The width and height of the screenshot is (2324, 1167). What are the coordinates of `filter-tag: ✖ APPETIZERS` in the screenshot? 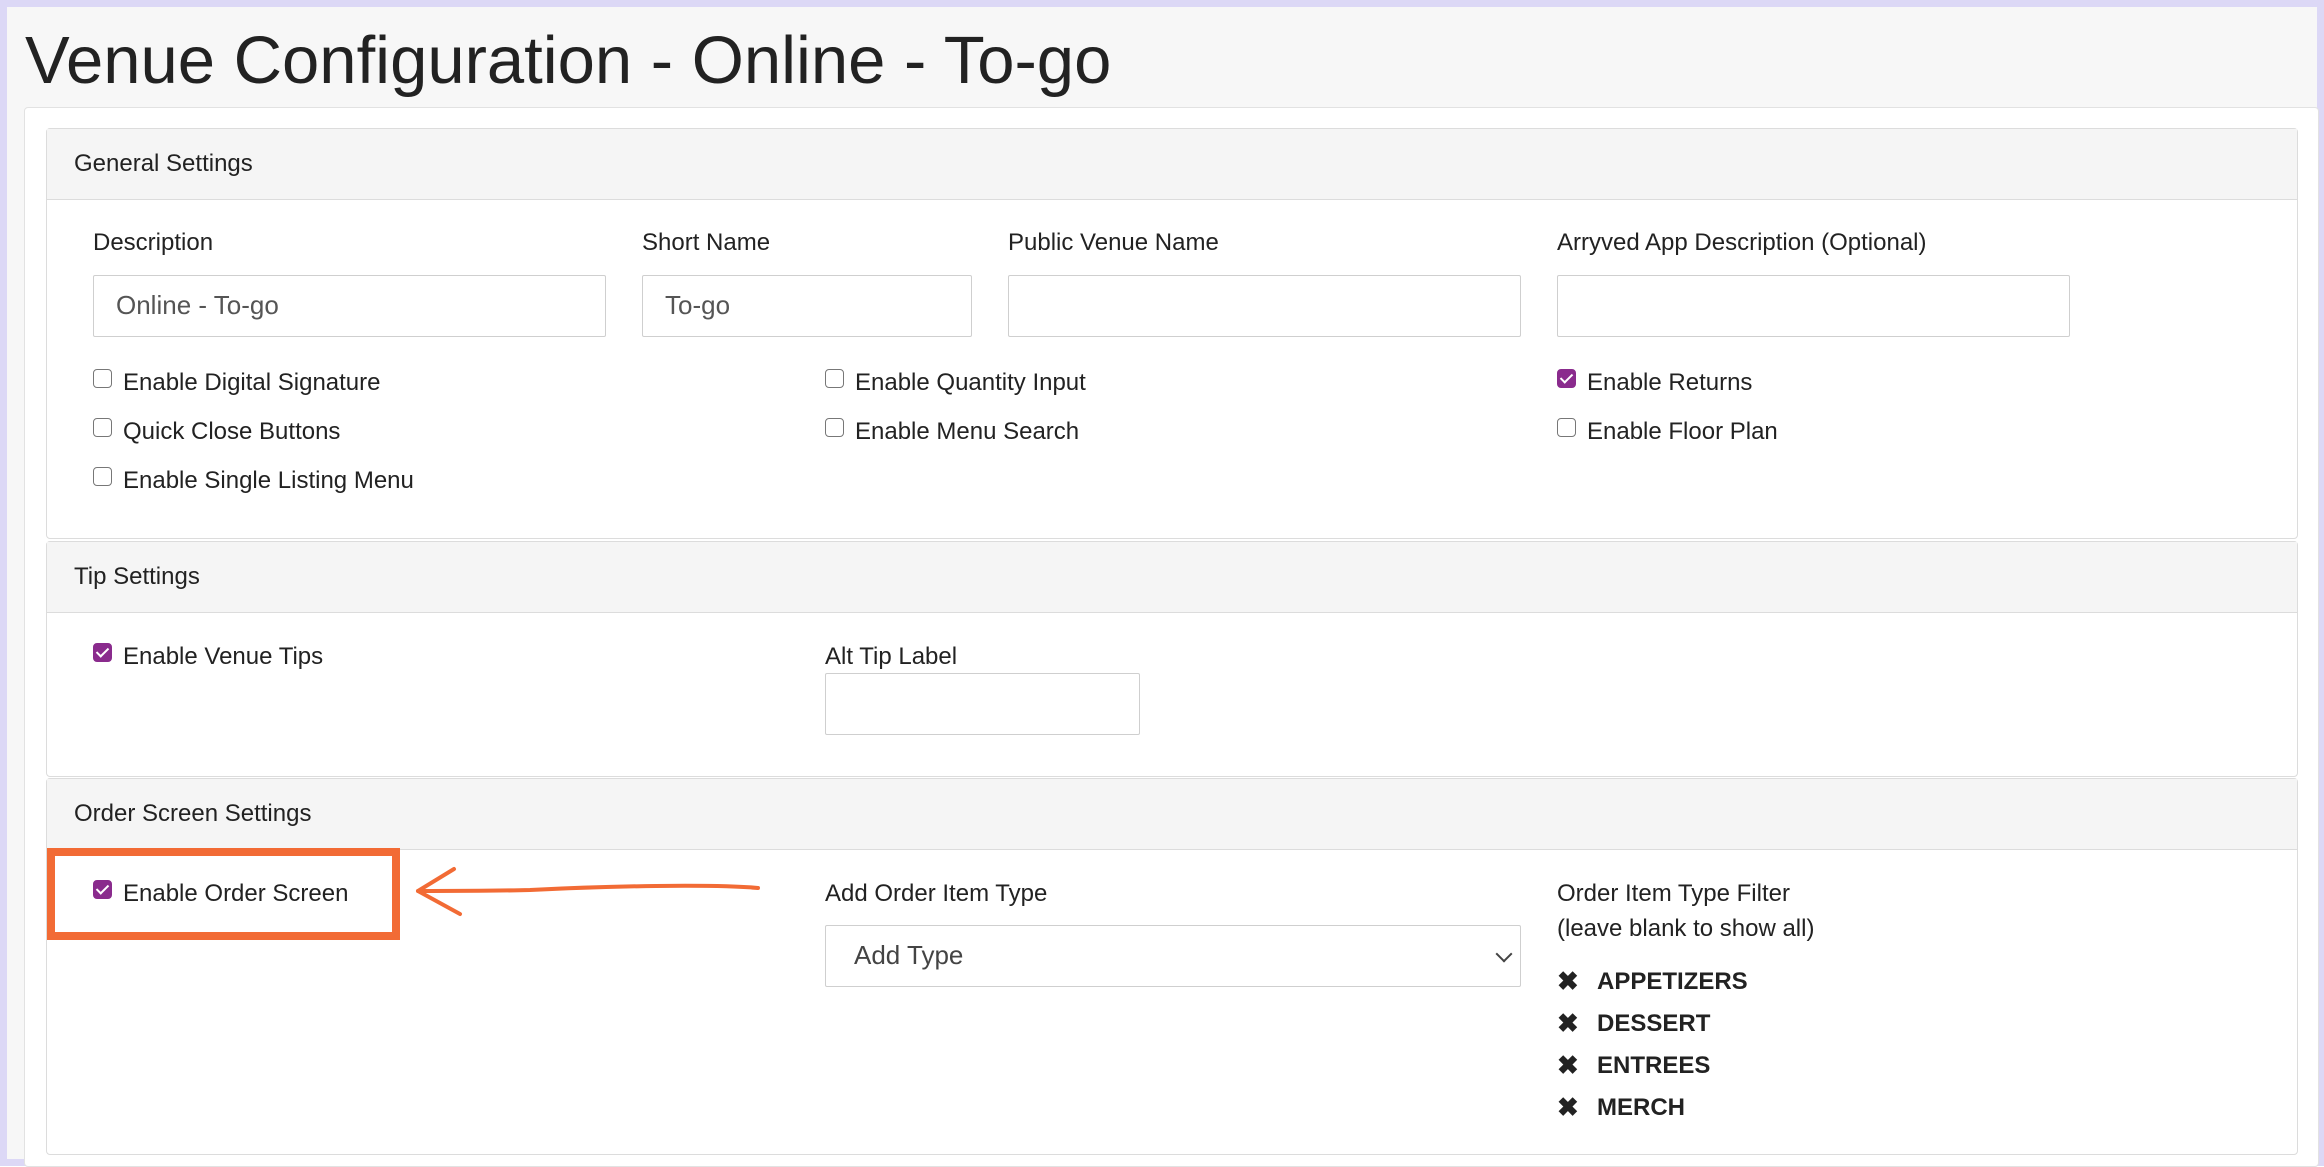 It's located at (1652, 982).